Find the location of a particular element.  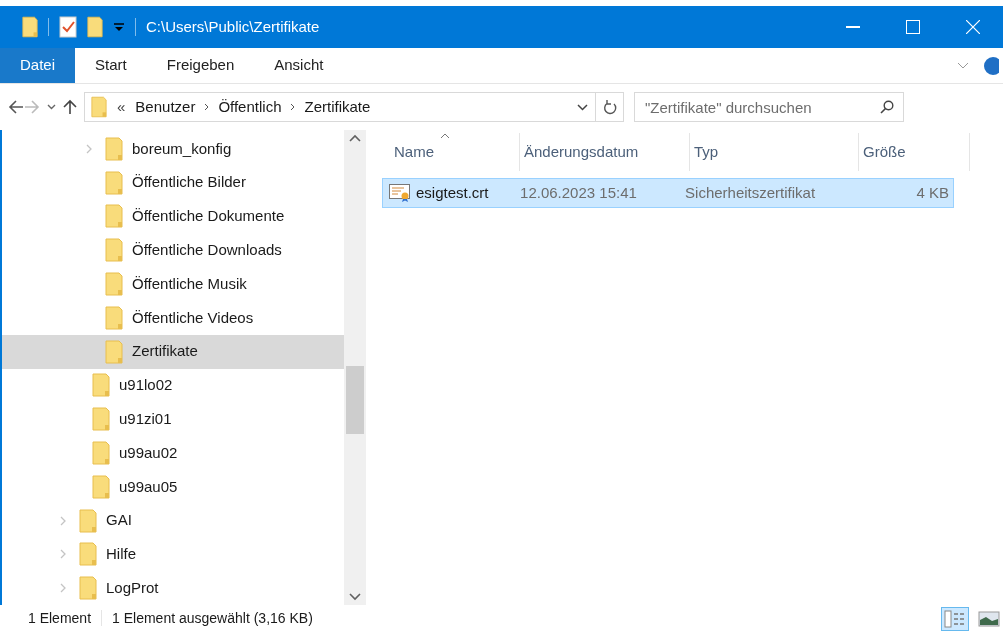

tree-item: u99au05 is located at coordinates (173, 486).